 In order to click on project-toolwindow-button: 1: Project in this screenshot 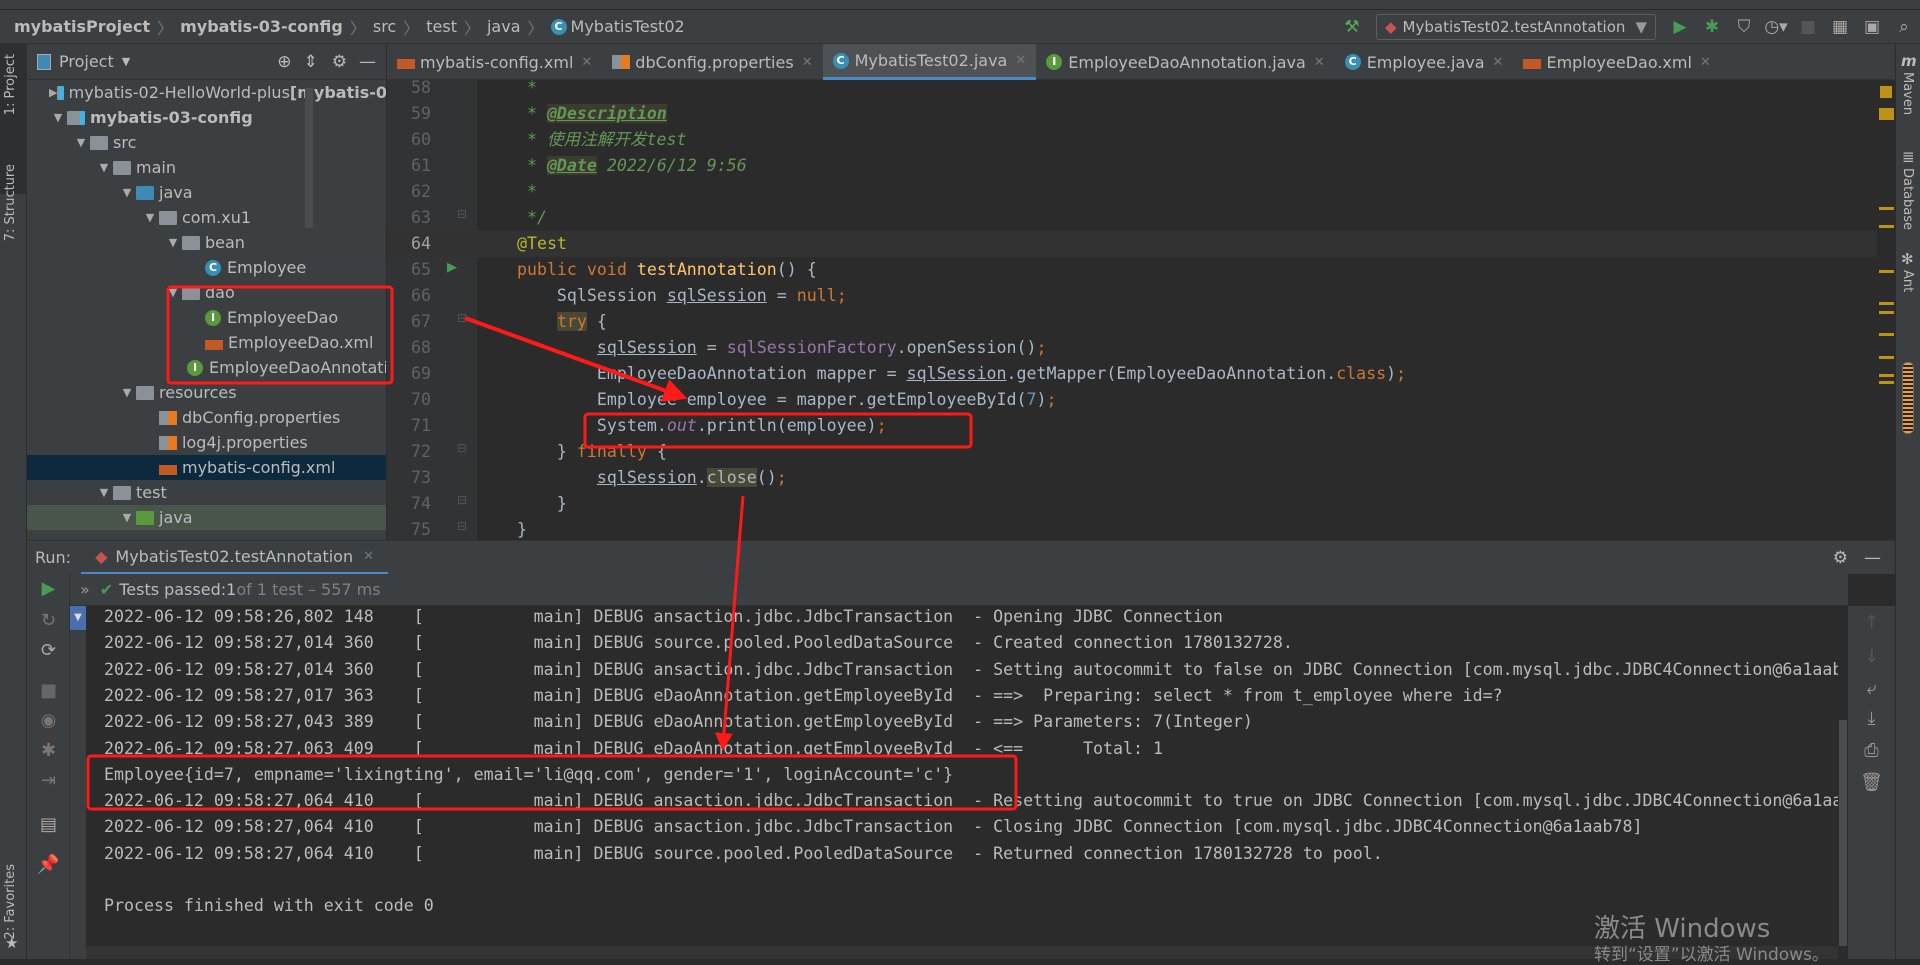, I will do `click(10, 84)`.